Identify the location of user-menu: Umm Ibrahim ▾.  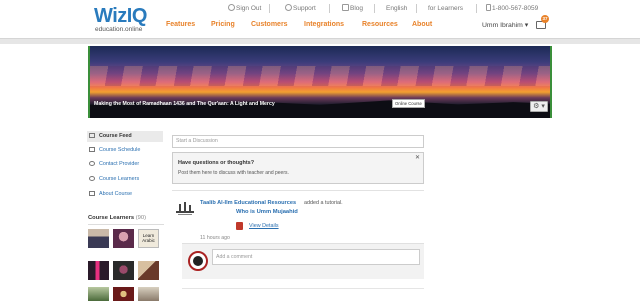
(505, 25).